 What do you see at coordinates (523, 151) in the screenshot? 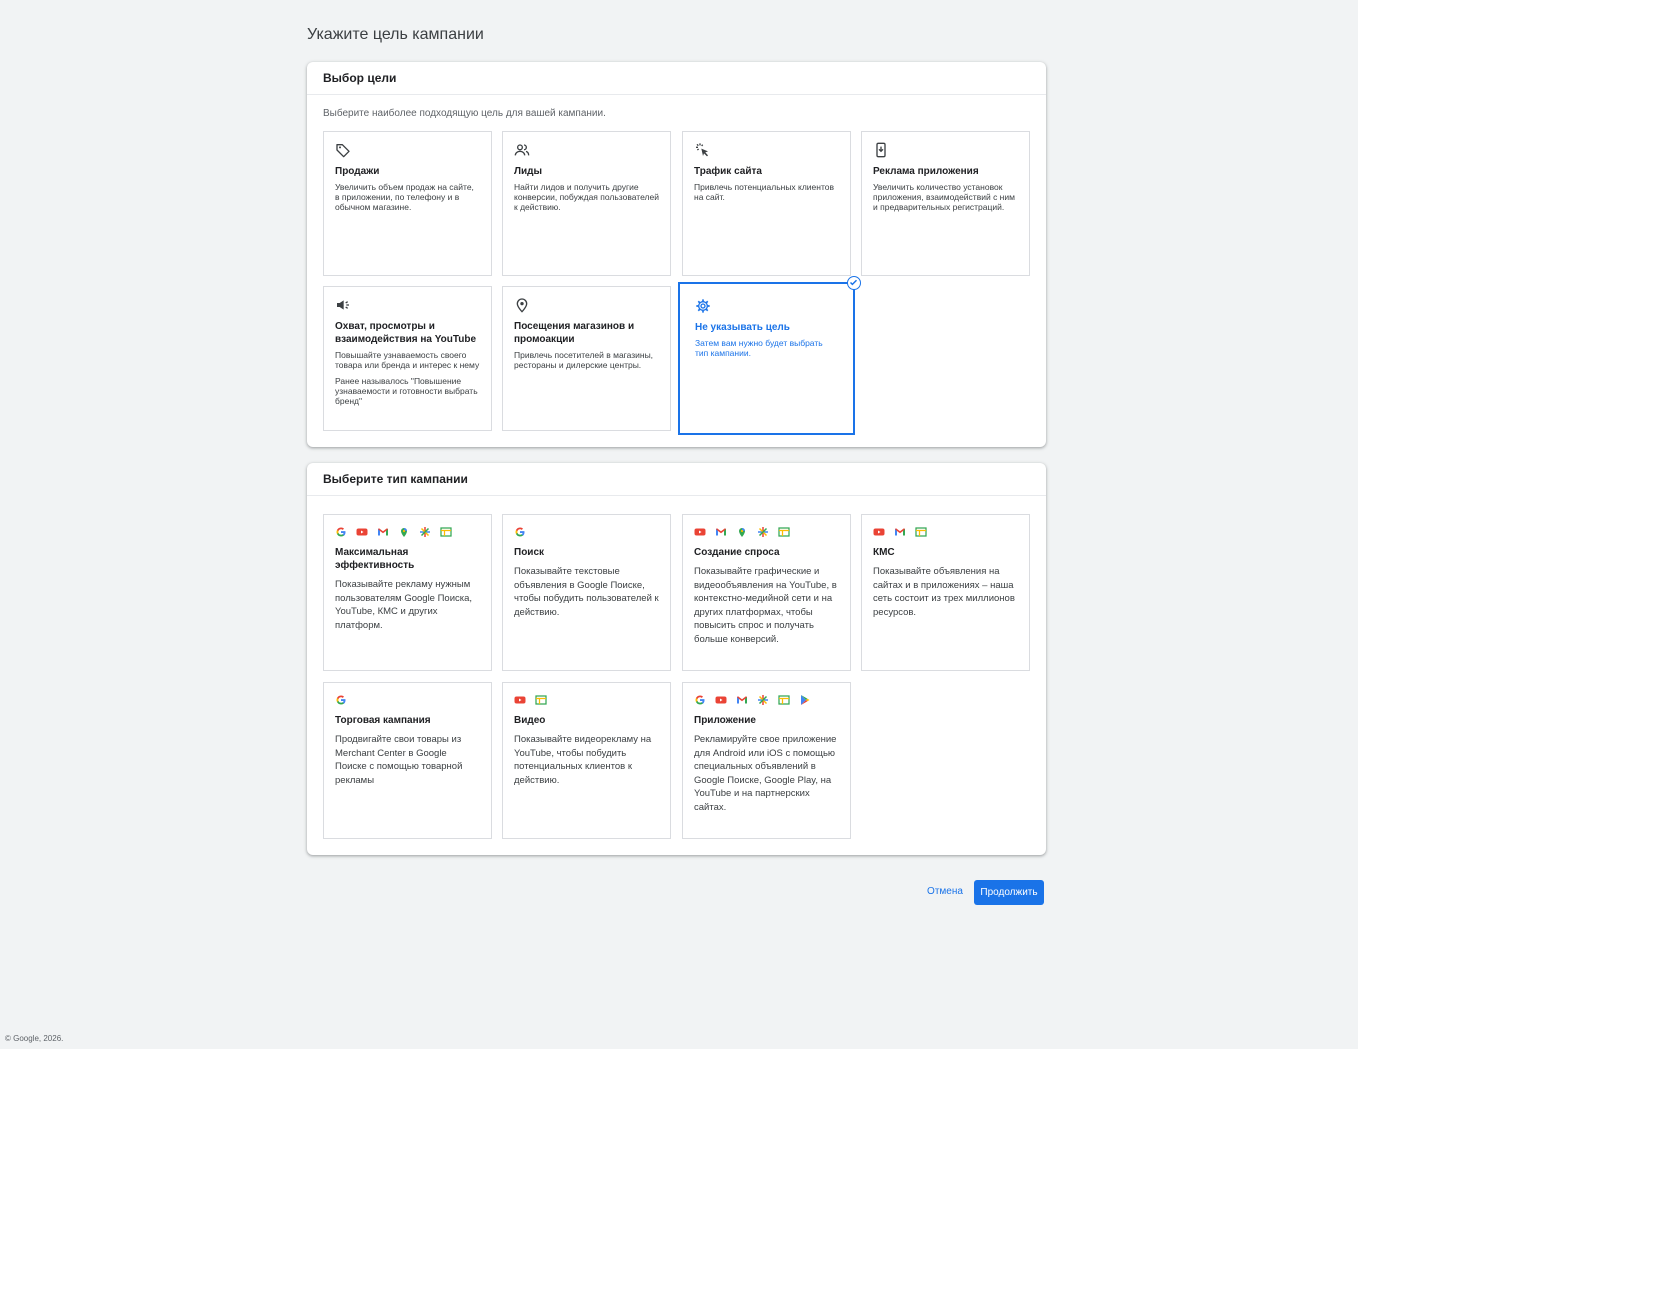
I see `people-icon` at bounding box center [523, 151].